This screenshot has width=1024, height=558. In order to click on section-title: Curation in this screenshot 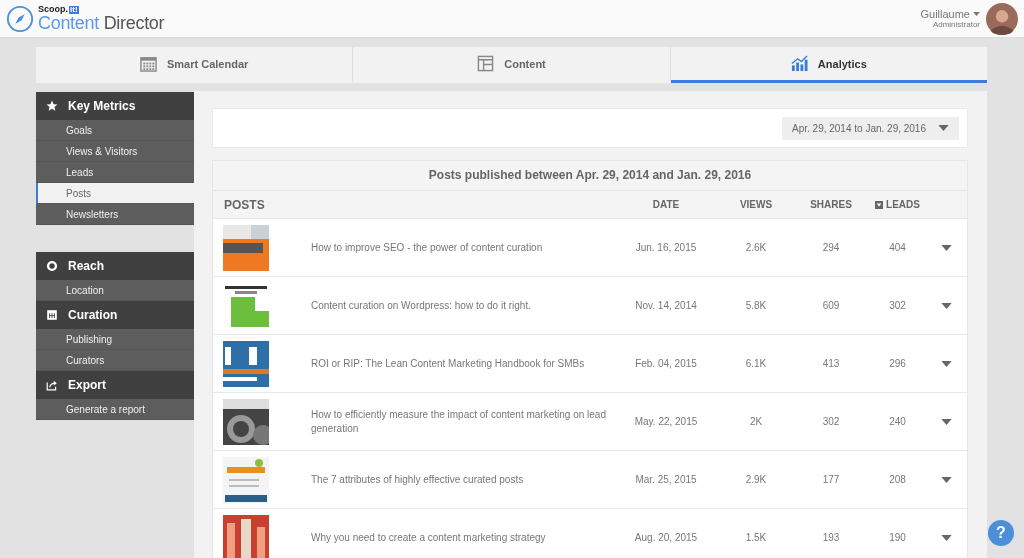, I will do `click(93, 315)`.